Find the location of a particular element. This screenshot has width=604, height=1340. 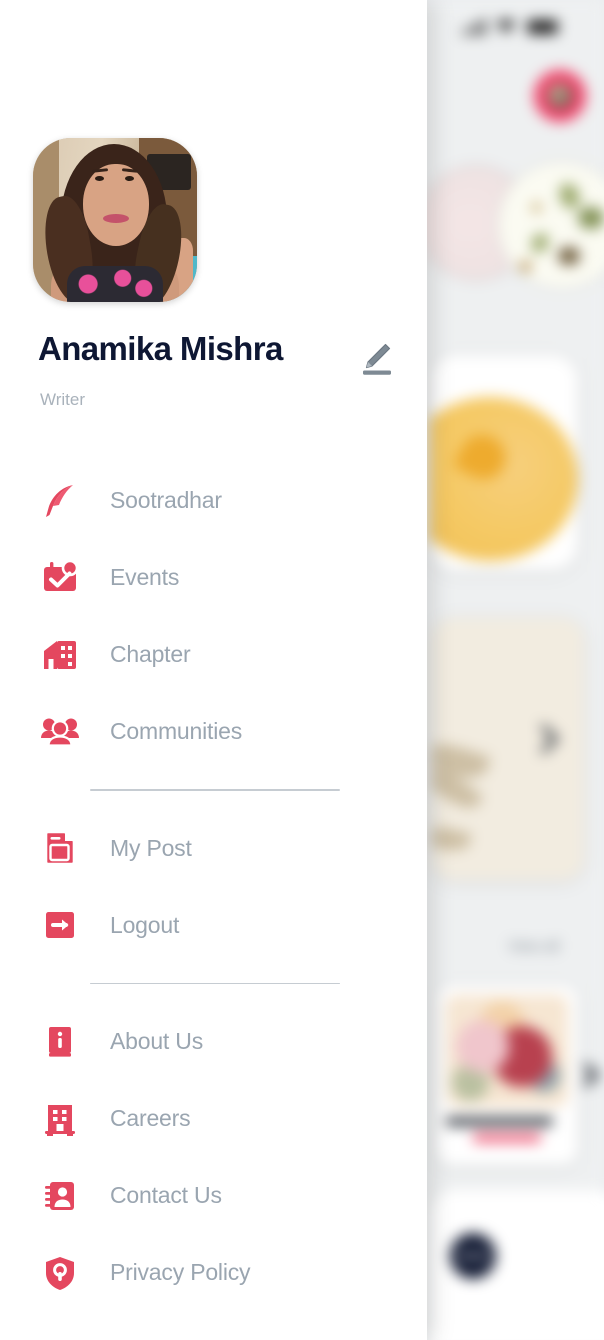

page-title: Anamika Mishra is located at coordinates (160, 348).